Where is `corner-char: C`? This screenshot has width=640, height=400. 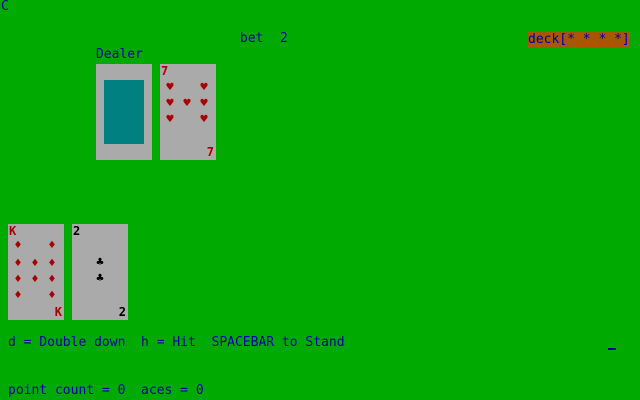
corner-char: C is located at coordinates (5, 7).